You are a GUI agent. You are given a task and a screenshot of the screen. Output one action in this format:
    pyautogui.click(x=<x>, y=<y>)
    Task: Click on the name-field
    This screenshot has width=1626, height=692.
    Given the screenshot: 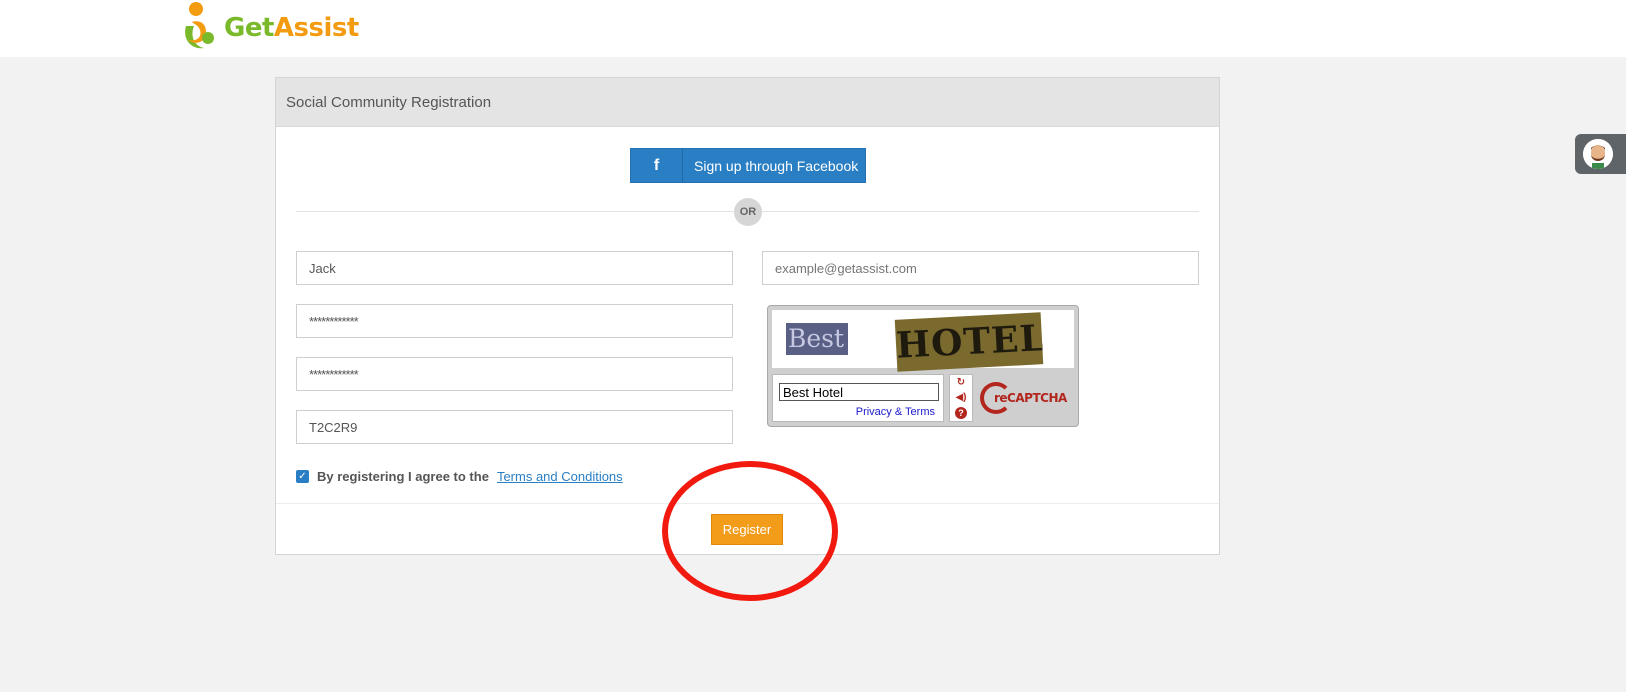 What is the action you would take?
    pyautogui.click(x=514, y=268)
    